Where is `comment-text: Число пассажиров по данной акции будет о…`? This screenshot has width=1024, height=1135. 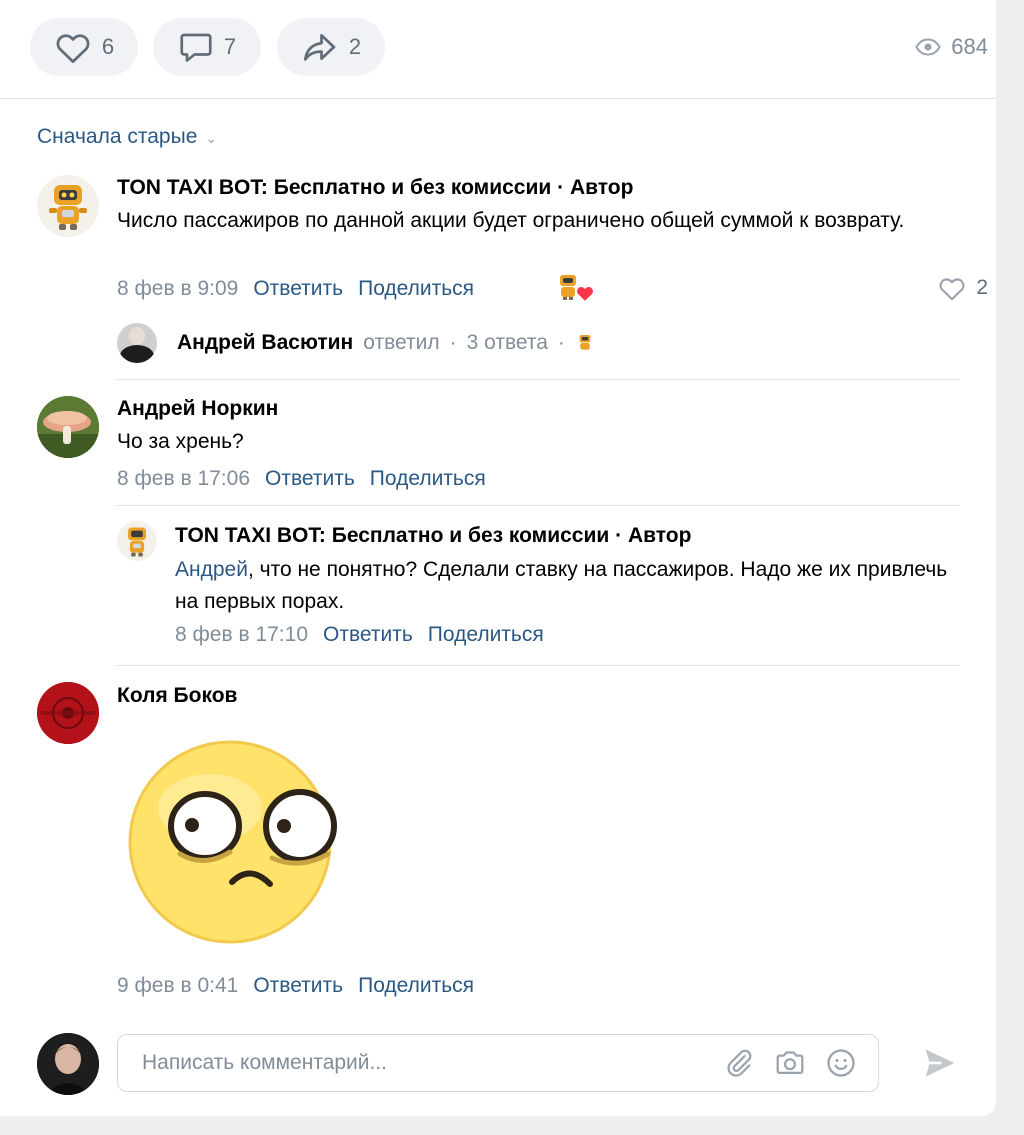 comment-text: Число пассажиров по данной акции будет о… is located at coordinates (511, 220).